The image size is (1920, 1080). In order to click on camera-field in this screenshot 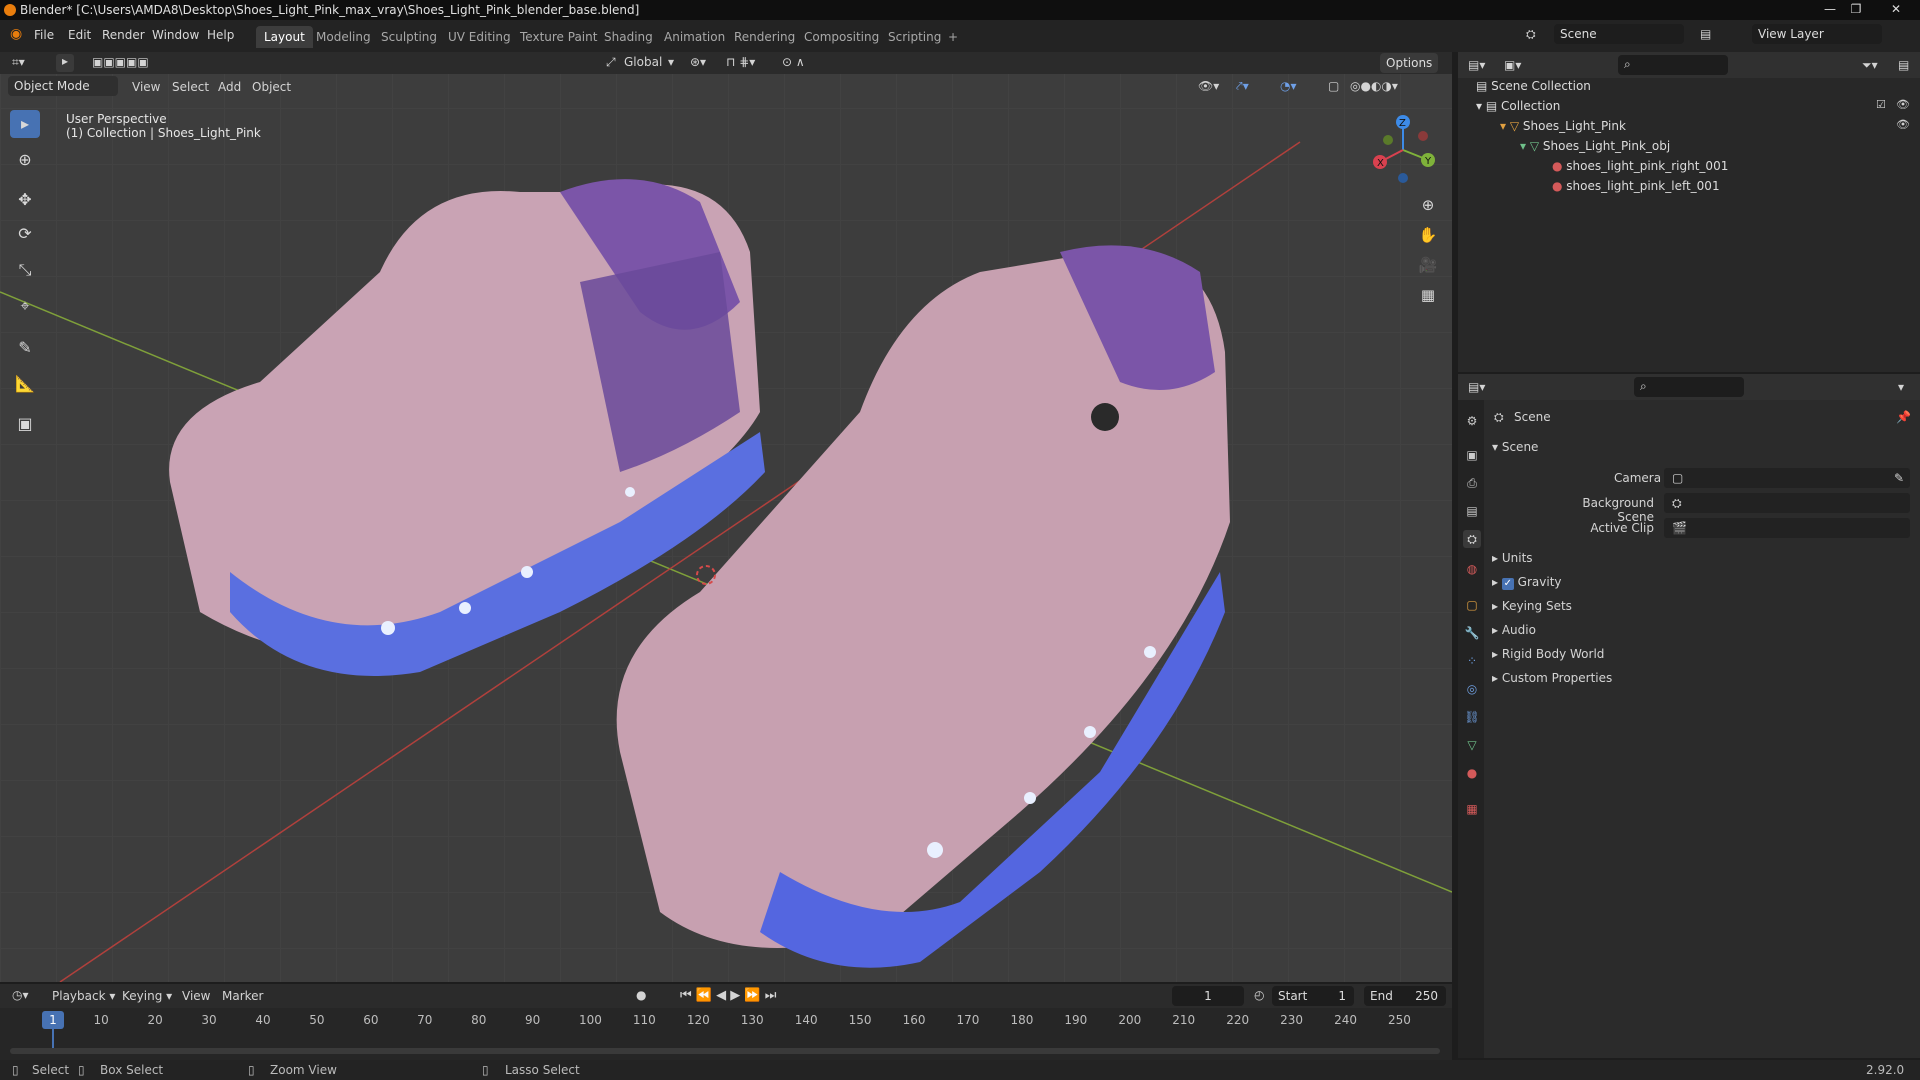, I will do `click(1787, 478)`.